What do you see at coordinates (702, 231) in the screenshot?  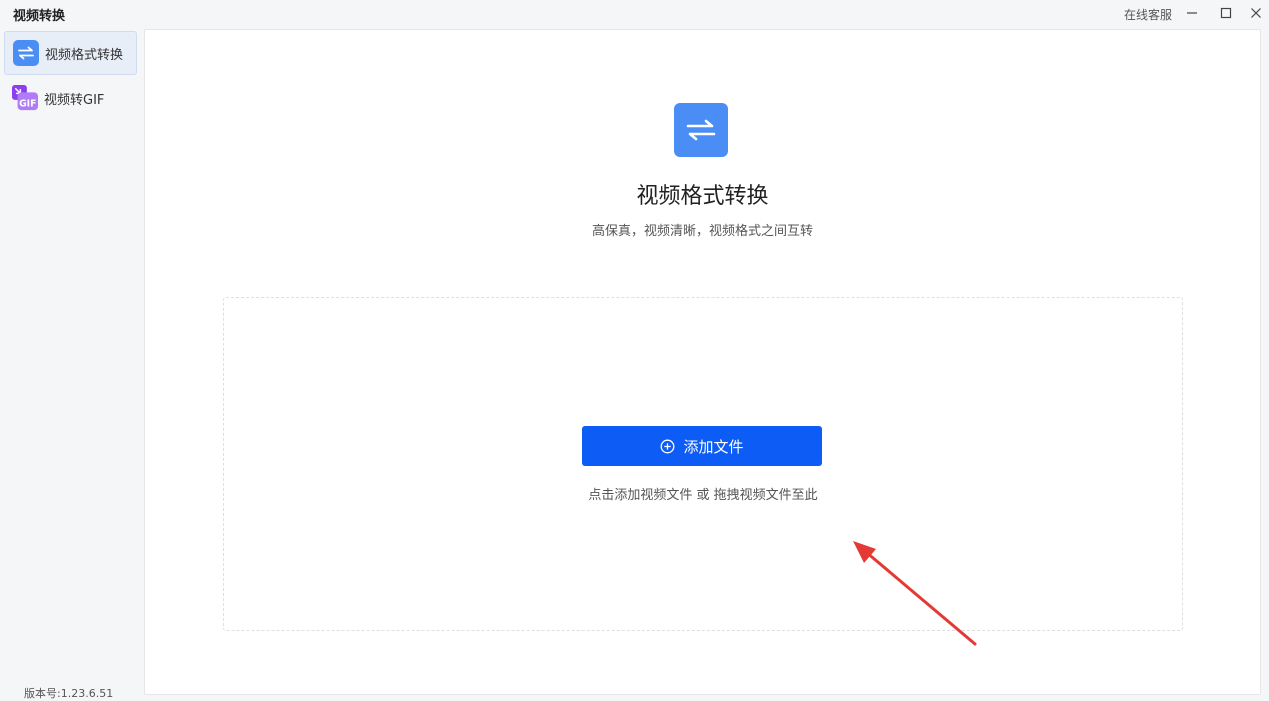 I see `page-subtitle: 高保真，视频清晰，视频格式之间互转` at bounding box center [702, 231].